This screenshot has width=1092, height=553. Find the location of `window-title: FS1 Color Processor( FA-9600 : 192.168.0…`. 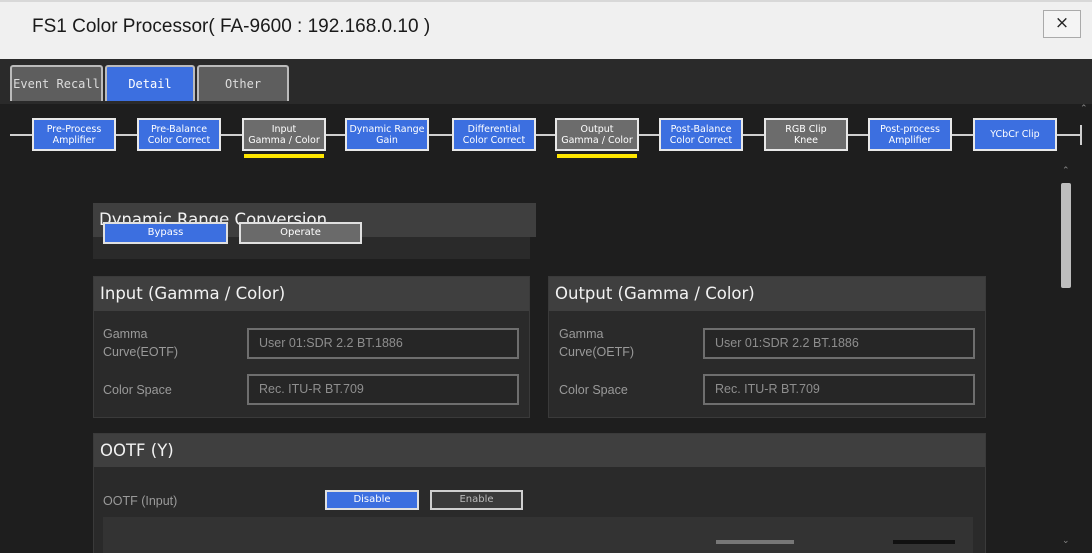

window-title: FS1 Color Processor( FA-9600 : 192.168.0… is located at coordinates (231, 26).